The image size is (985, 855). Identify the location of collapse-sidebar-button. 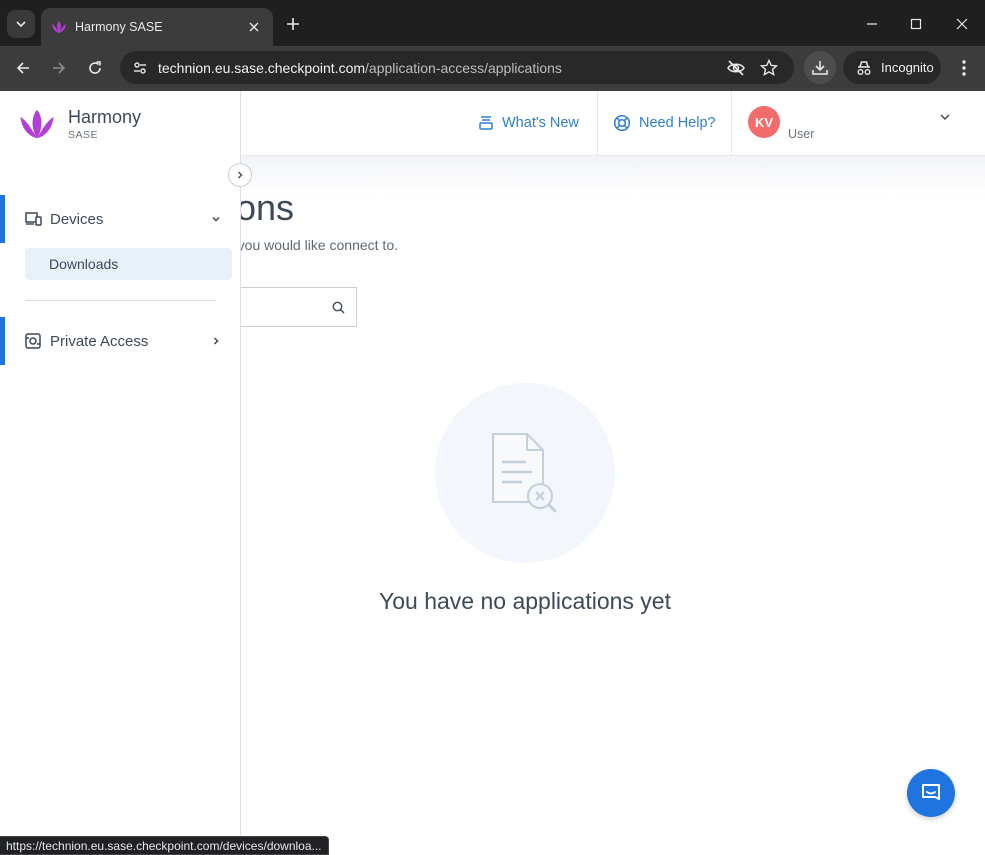
(240, 175).